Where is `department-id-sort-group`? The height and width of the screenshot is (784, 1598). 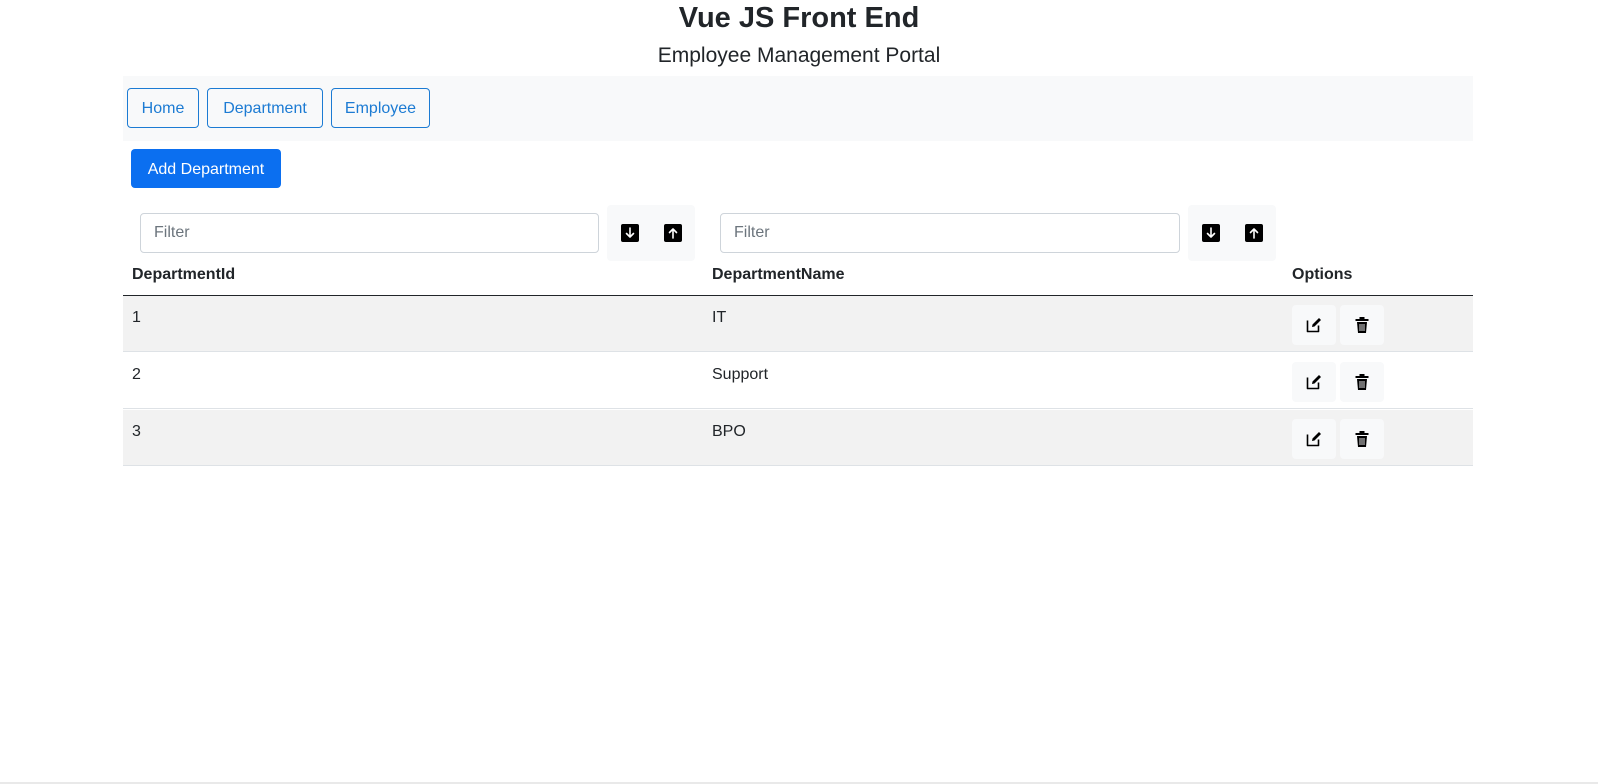
department-id-sort-group is located at coordinates (651, 233).